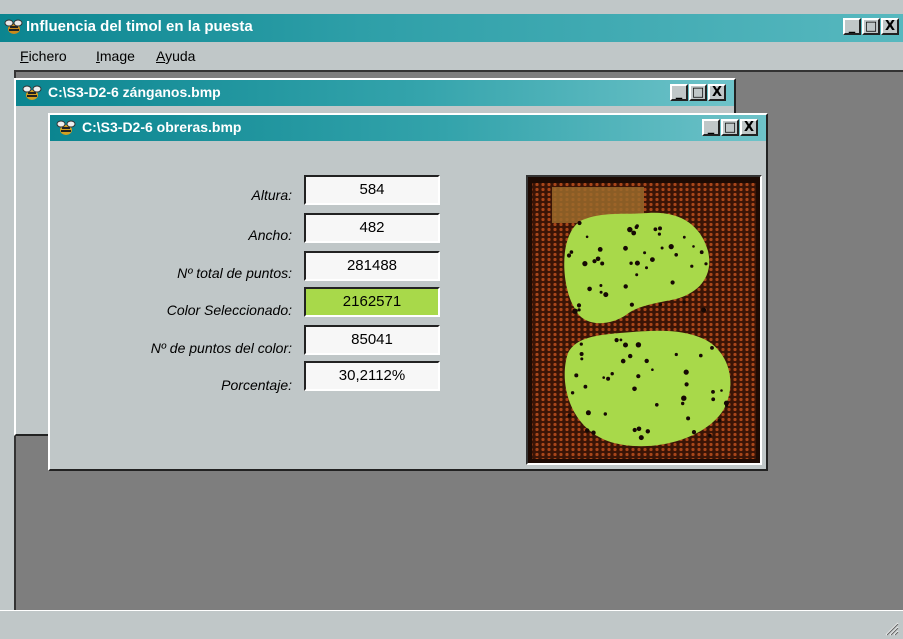 The width and height of the screenshot is (903, 639). What do you see at coordinates (47, 56) in the screenshot?
I see `menu-fichero-label: ichero` at bounding box center [47, 56].